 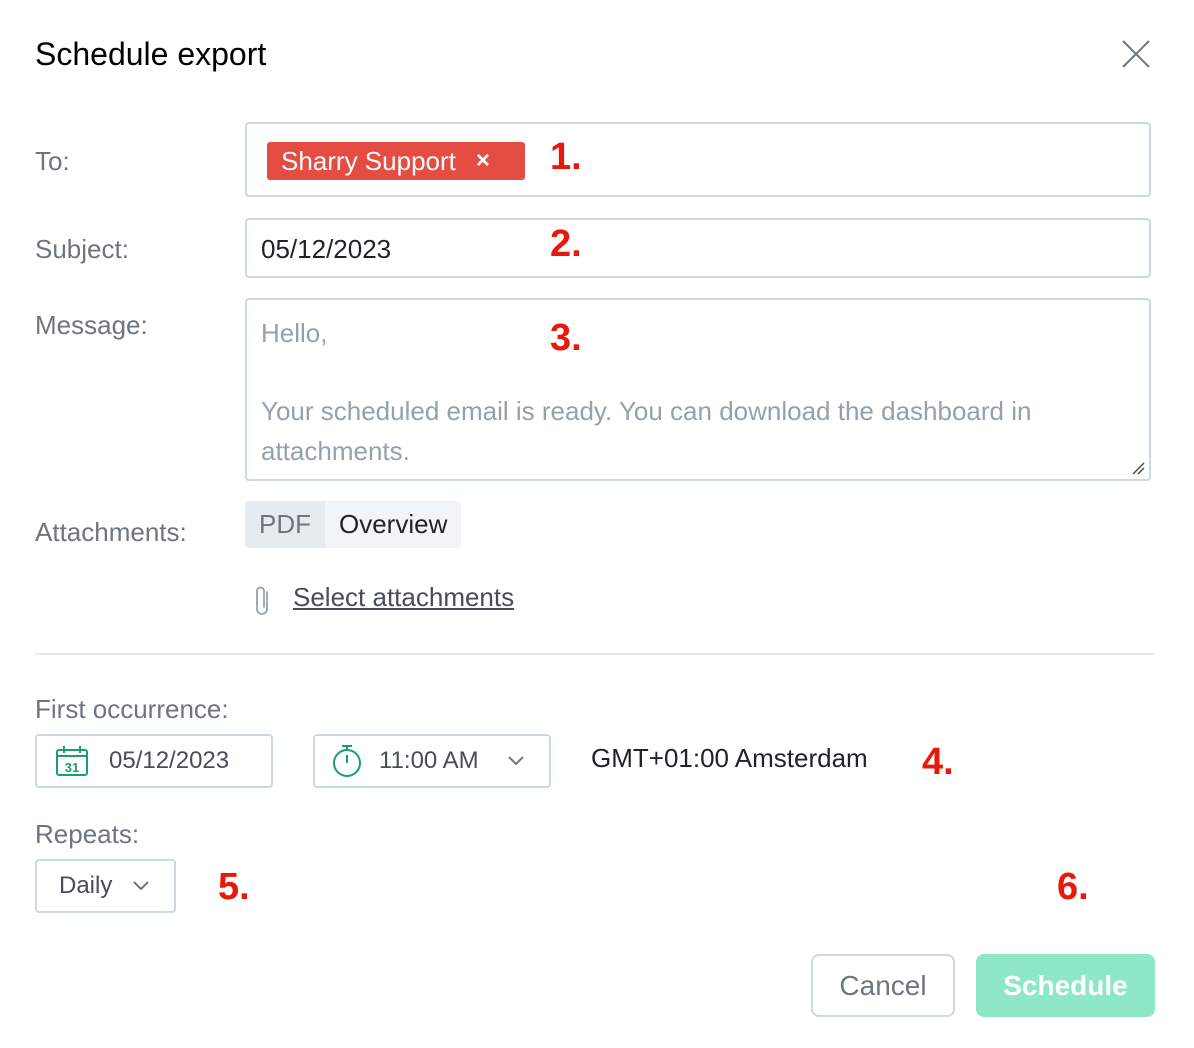 I want to click on annotation-5: 5., so click(x=234, y=887).